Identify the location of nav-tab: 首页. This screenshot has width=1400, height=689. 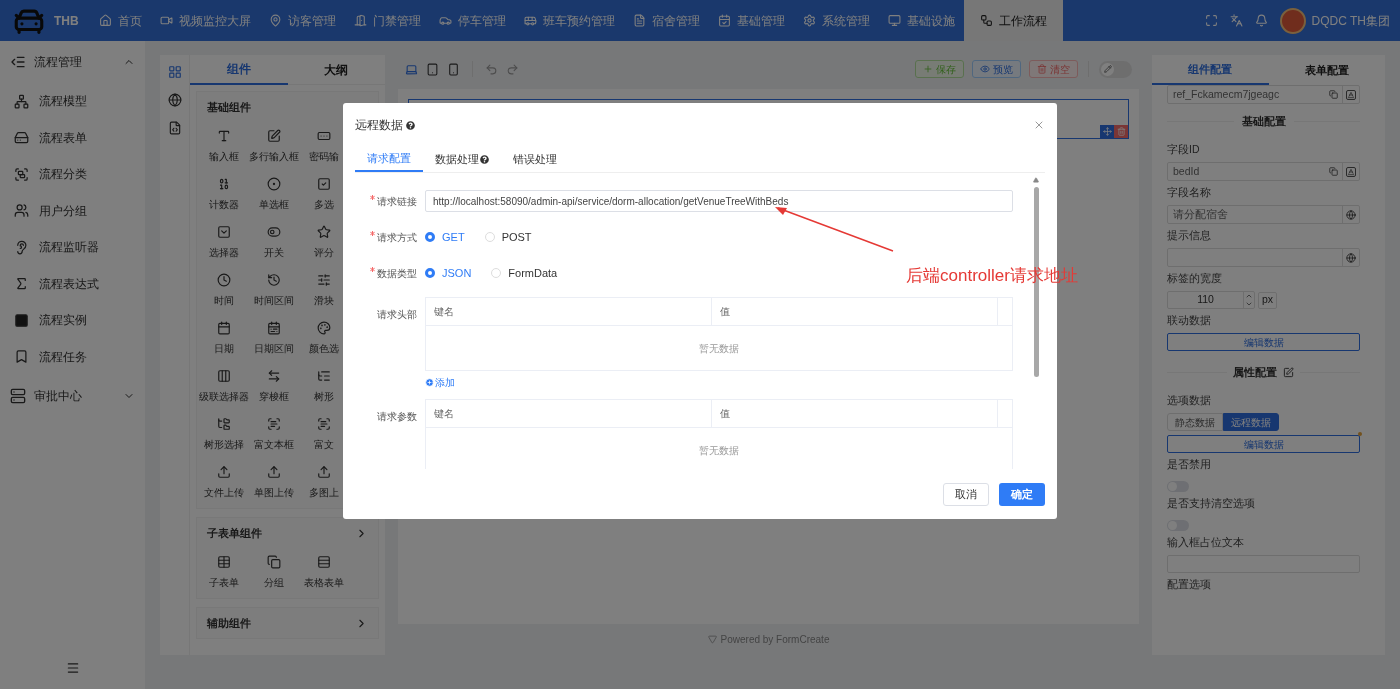
(120, 20).